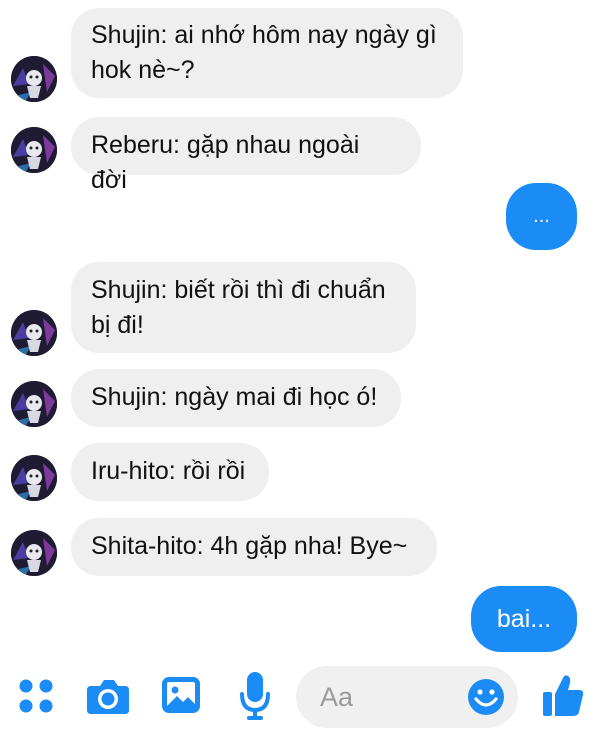  I want to click on message-row: Shujin: biết rồi thì đi chuẩn bị đi!, so click(300, 309).